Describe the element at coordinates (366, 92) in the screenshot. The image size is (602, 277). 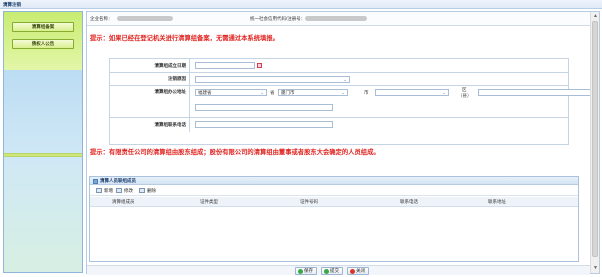
I see `city-suffix: 市` at that location.